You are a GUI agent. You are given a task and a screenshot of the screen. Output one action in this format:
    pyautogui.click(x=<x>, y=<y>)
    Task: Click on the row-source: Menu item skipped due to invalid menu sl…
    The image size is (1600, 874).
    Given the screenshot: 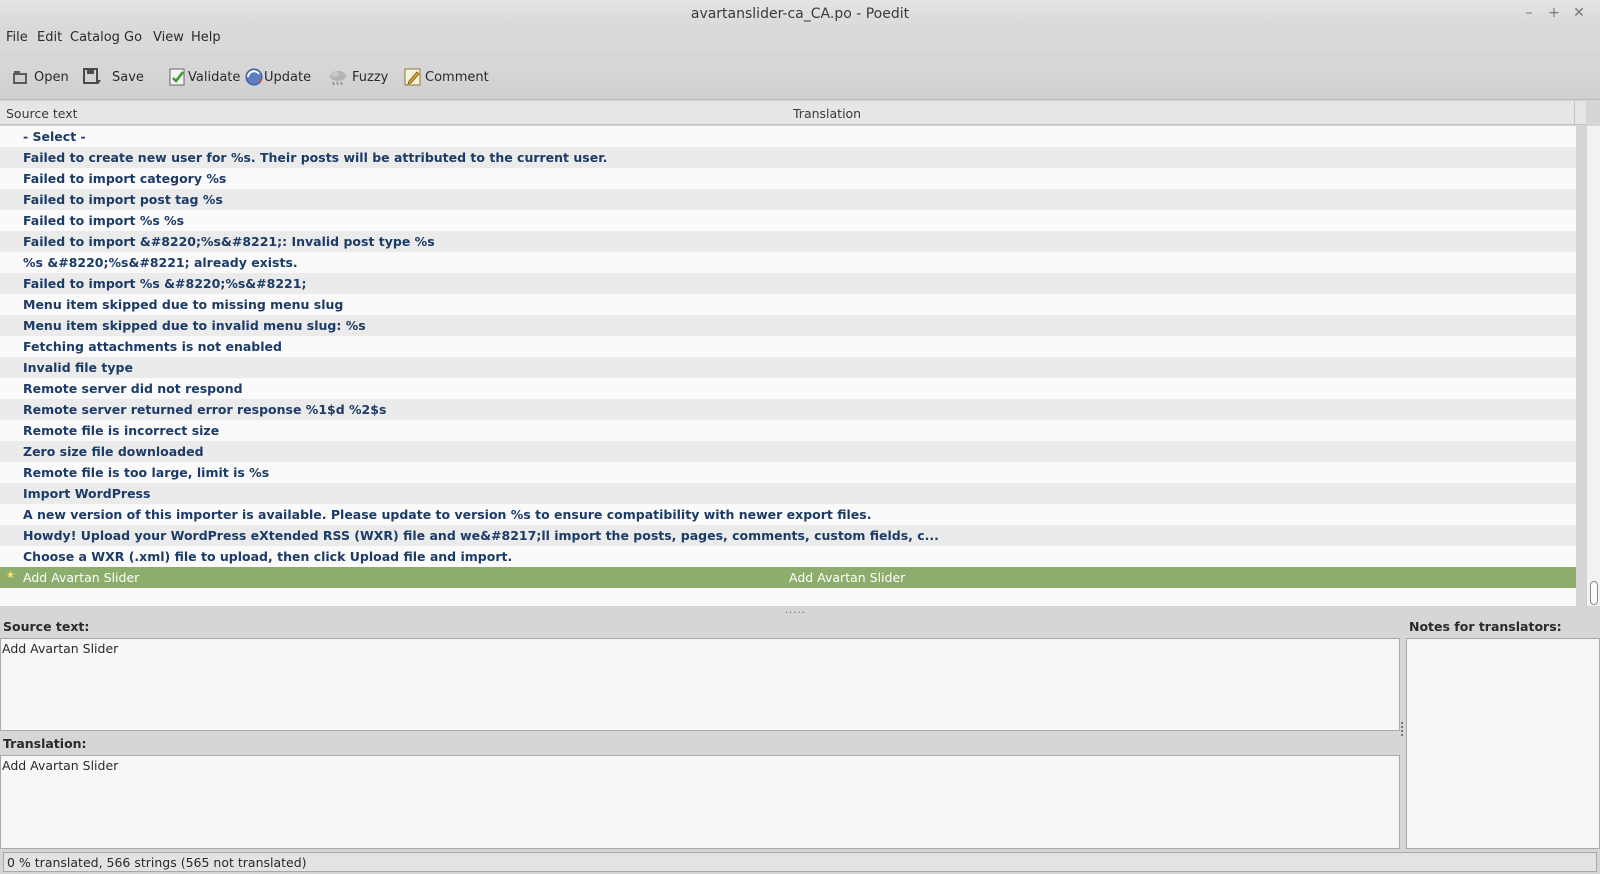 What is the action you would take?
    pyautogui.click(x=194, y=325)
    